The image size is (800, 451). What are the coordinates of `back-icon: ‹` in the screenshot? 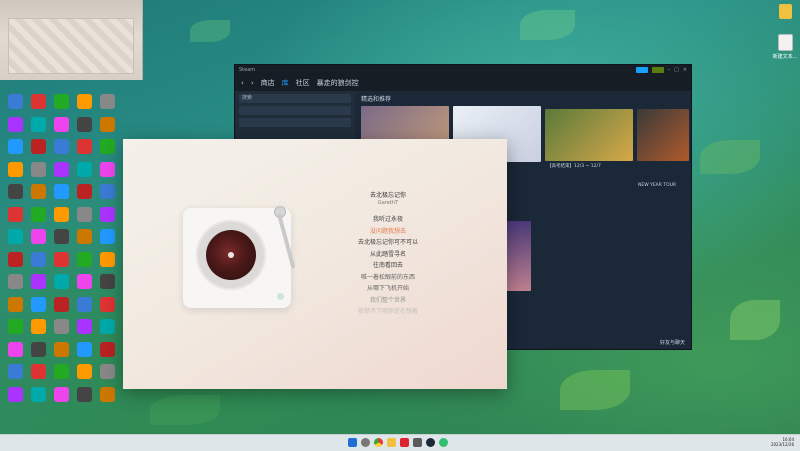 It's located at (242, 83).